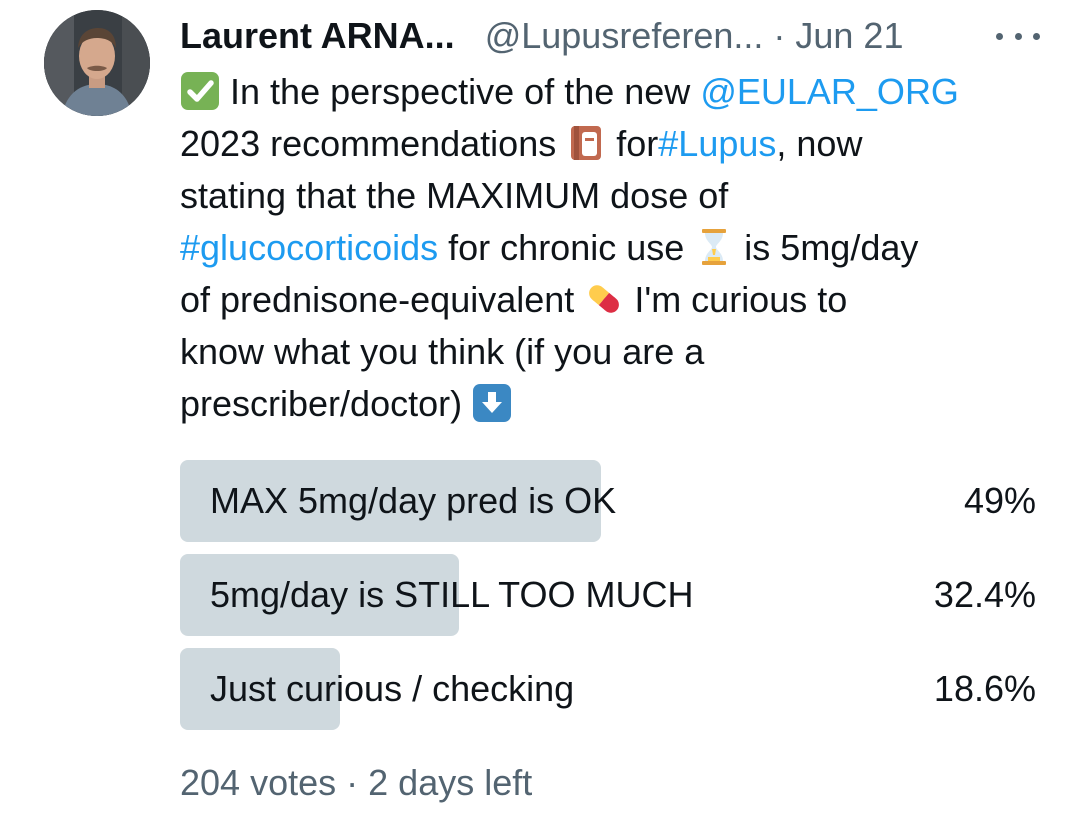 This screenshot has width=1080, height=826. Describe the element at coordinates (610, 144) in the screenshot. I see `tweet-line: 2023 recommendations for#Lupus, now` at that location.